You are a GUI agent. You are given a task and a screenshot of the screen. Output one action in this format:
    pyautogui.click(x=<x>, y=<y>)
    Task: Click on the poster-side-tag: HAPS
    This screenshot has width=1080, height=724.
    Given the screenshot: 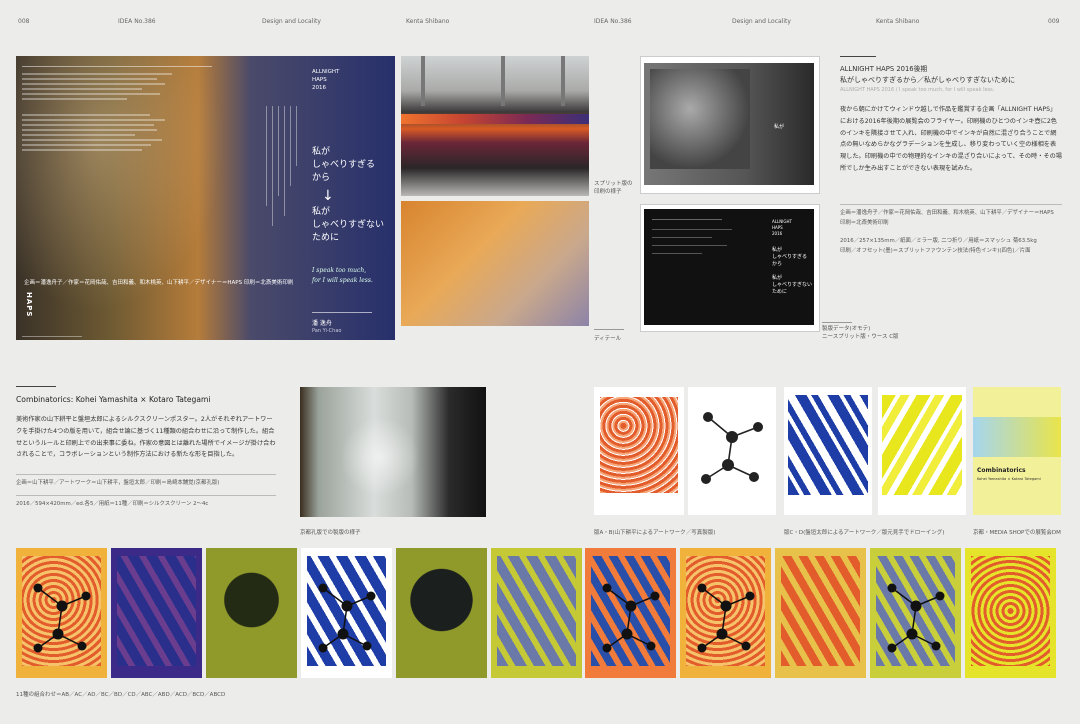 What is the action you would take?
    pyautogui.click(x=29, y=305)
    